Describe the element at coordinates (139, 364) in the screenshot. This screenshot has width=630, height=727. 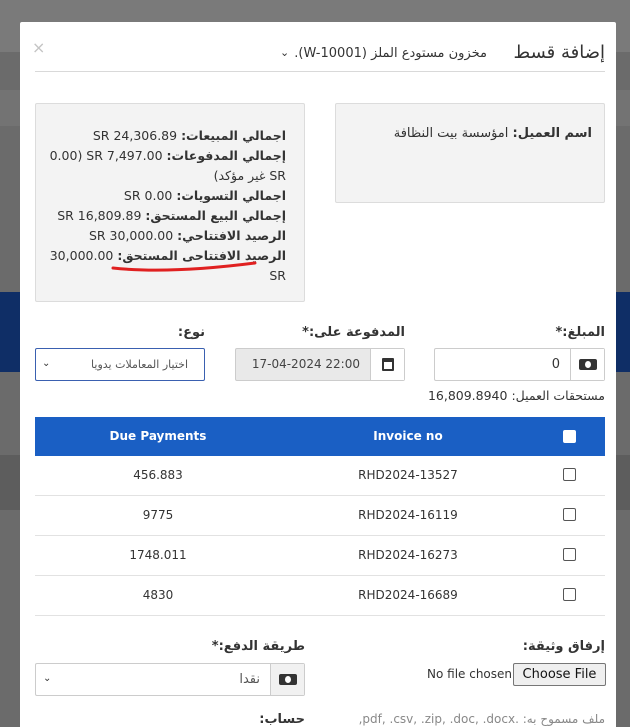
I see `type-value: اختيار المعاملات يدويا` at that location.